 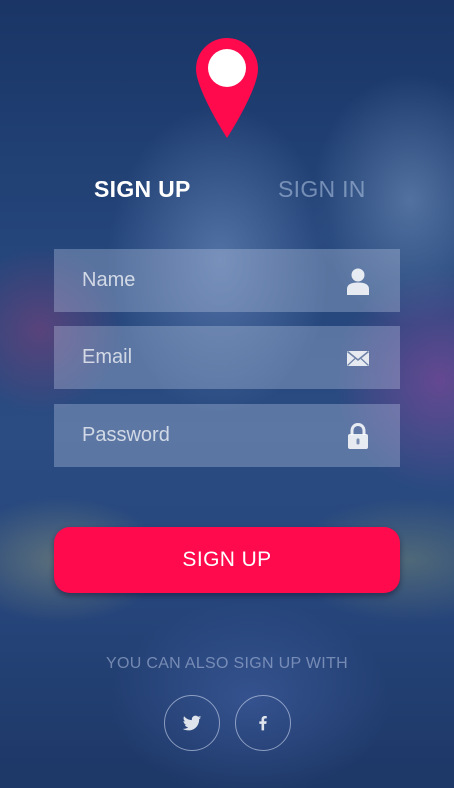 I want to click on facebook-button, so click(x=263, y=723).